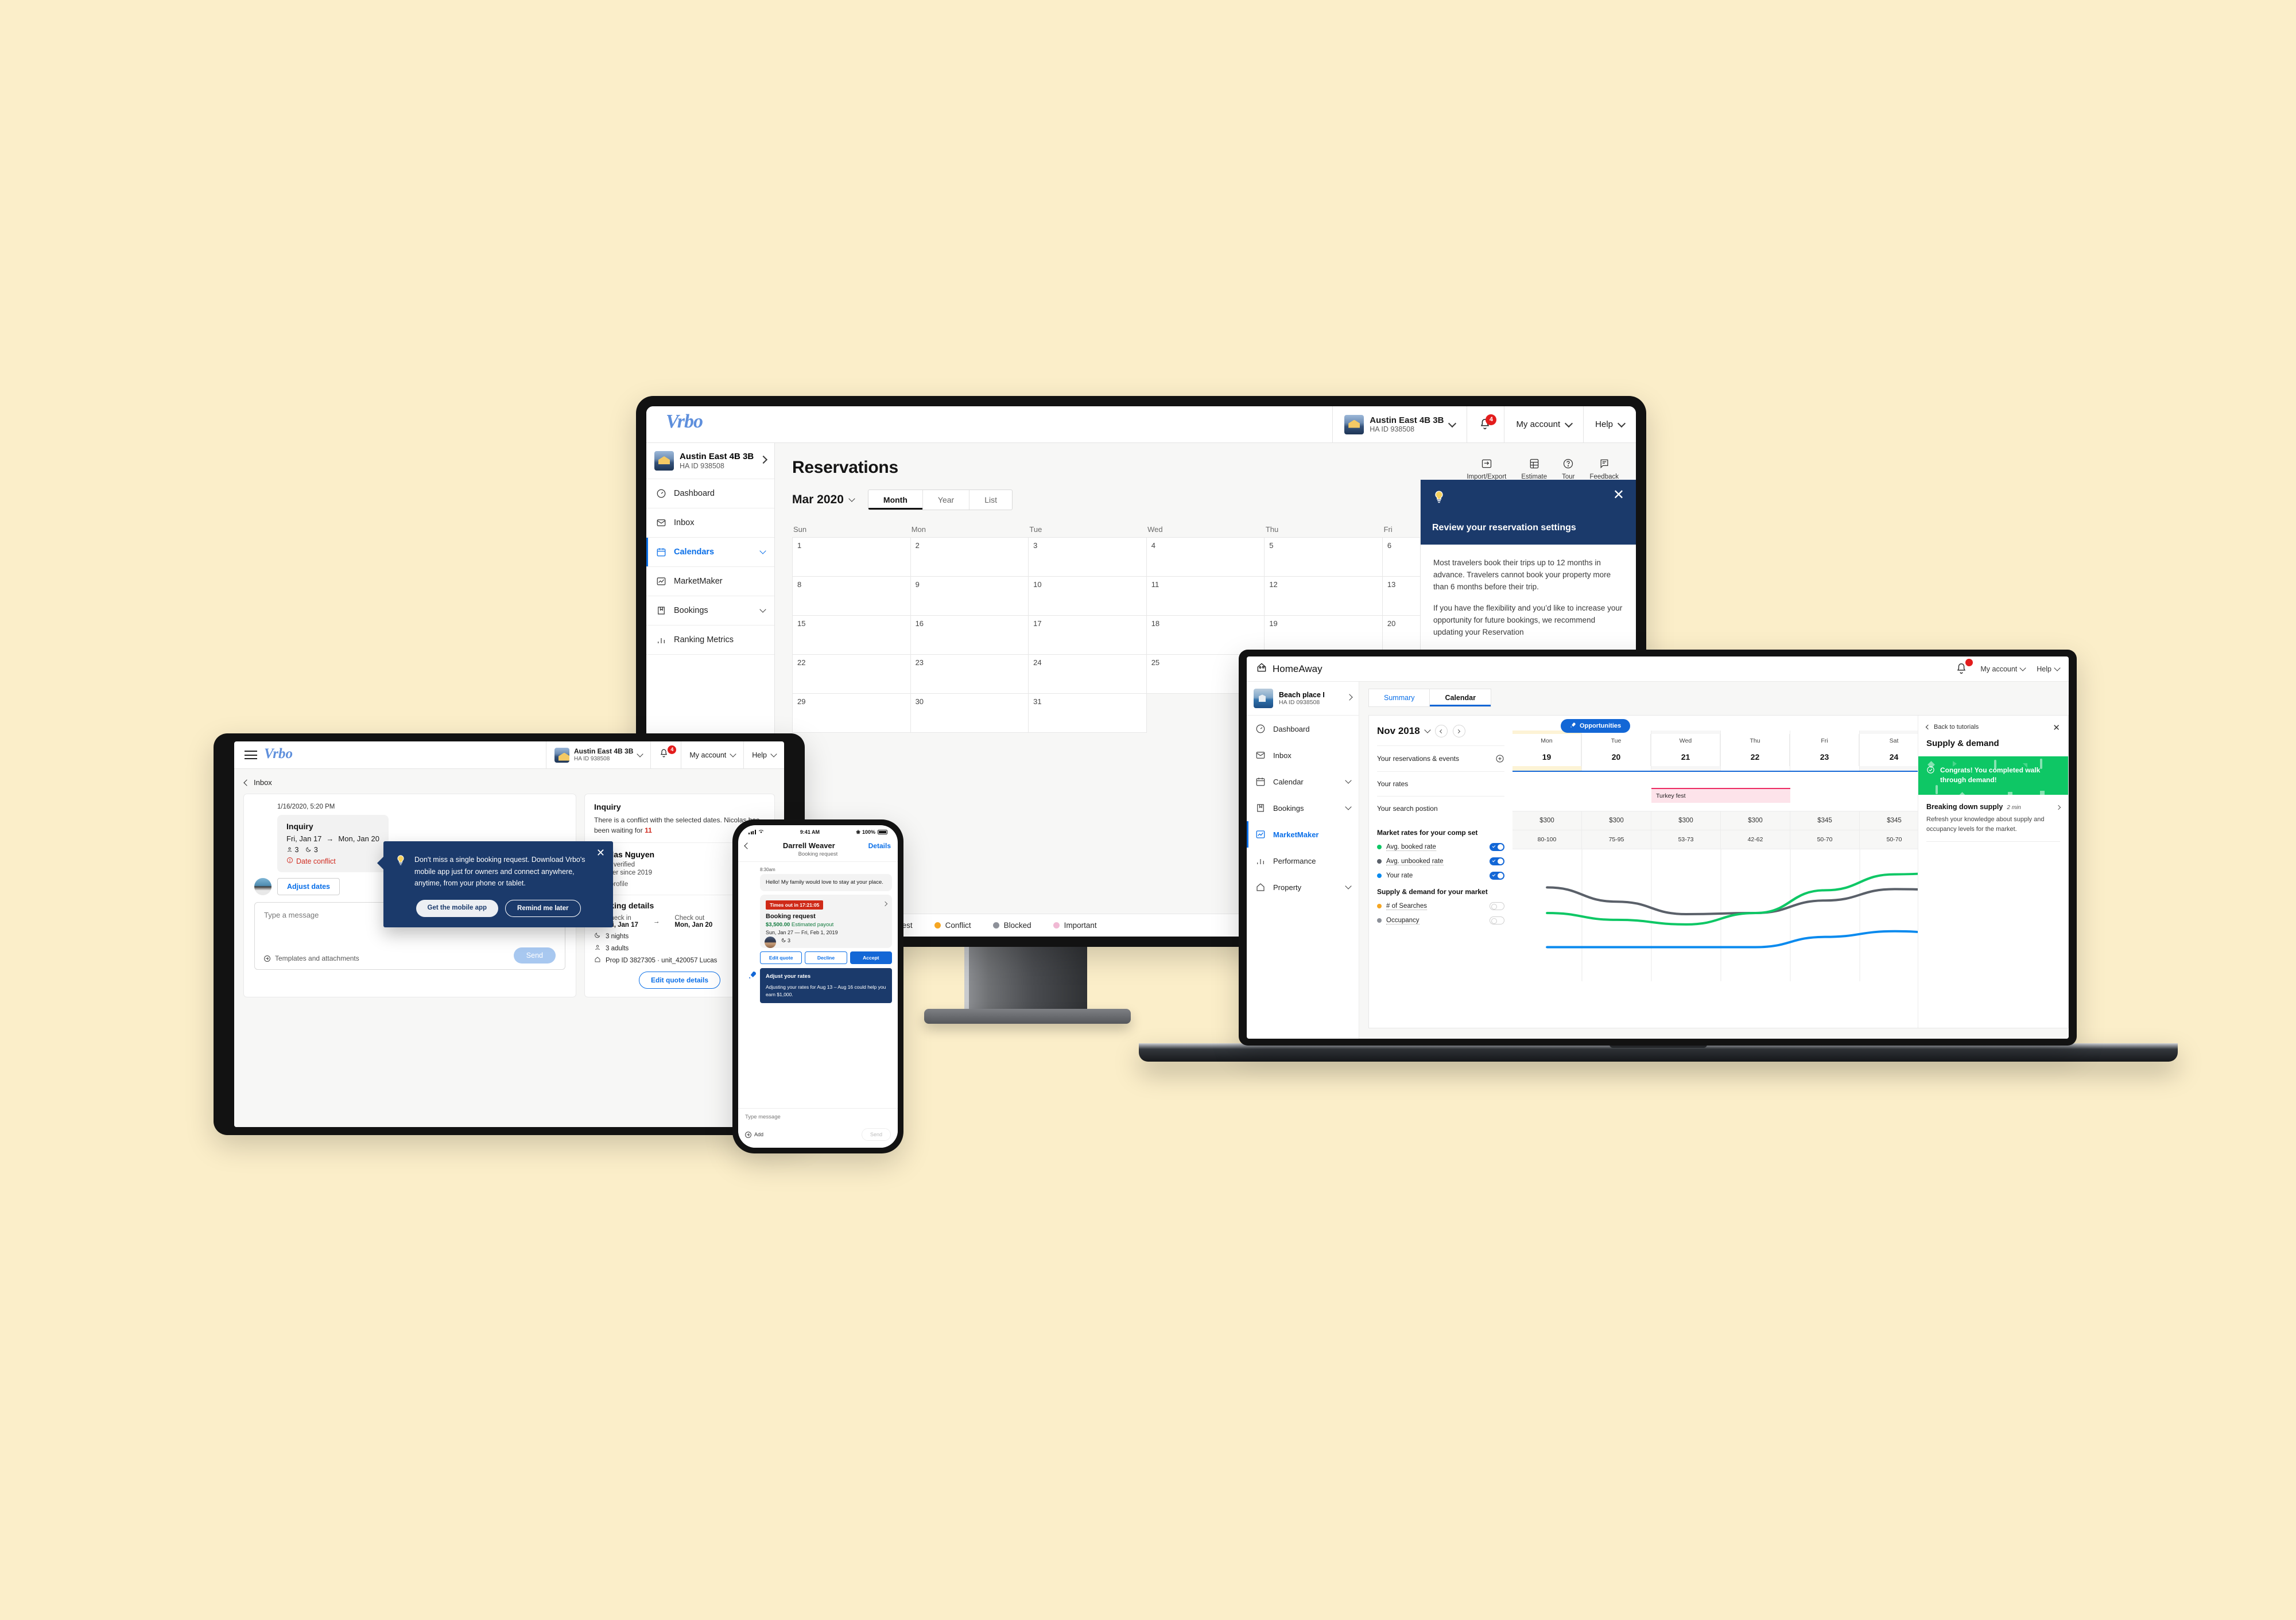 This screenshot has width=2296, height=1620. I want to click on calendar-day: 29, so click(852, 713).